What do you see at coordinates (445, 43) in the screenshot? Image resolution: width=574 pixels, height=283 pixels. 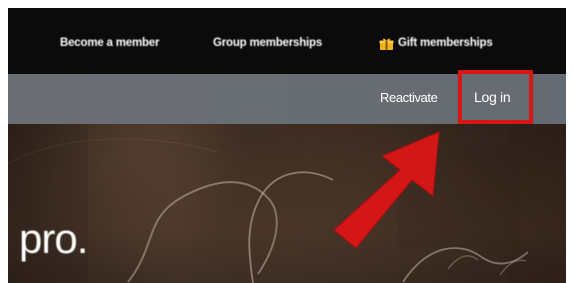 I see `gift-memberships-link: Gift memberships` at bounding box center [445, 43].